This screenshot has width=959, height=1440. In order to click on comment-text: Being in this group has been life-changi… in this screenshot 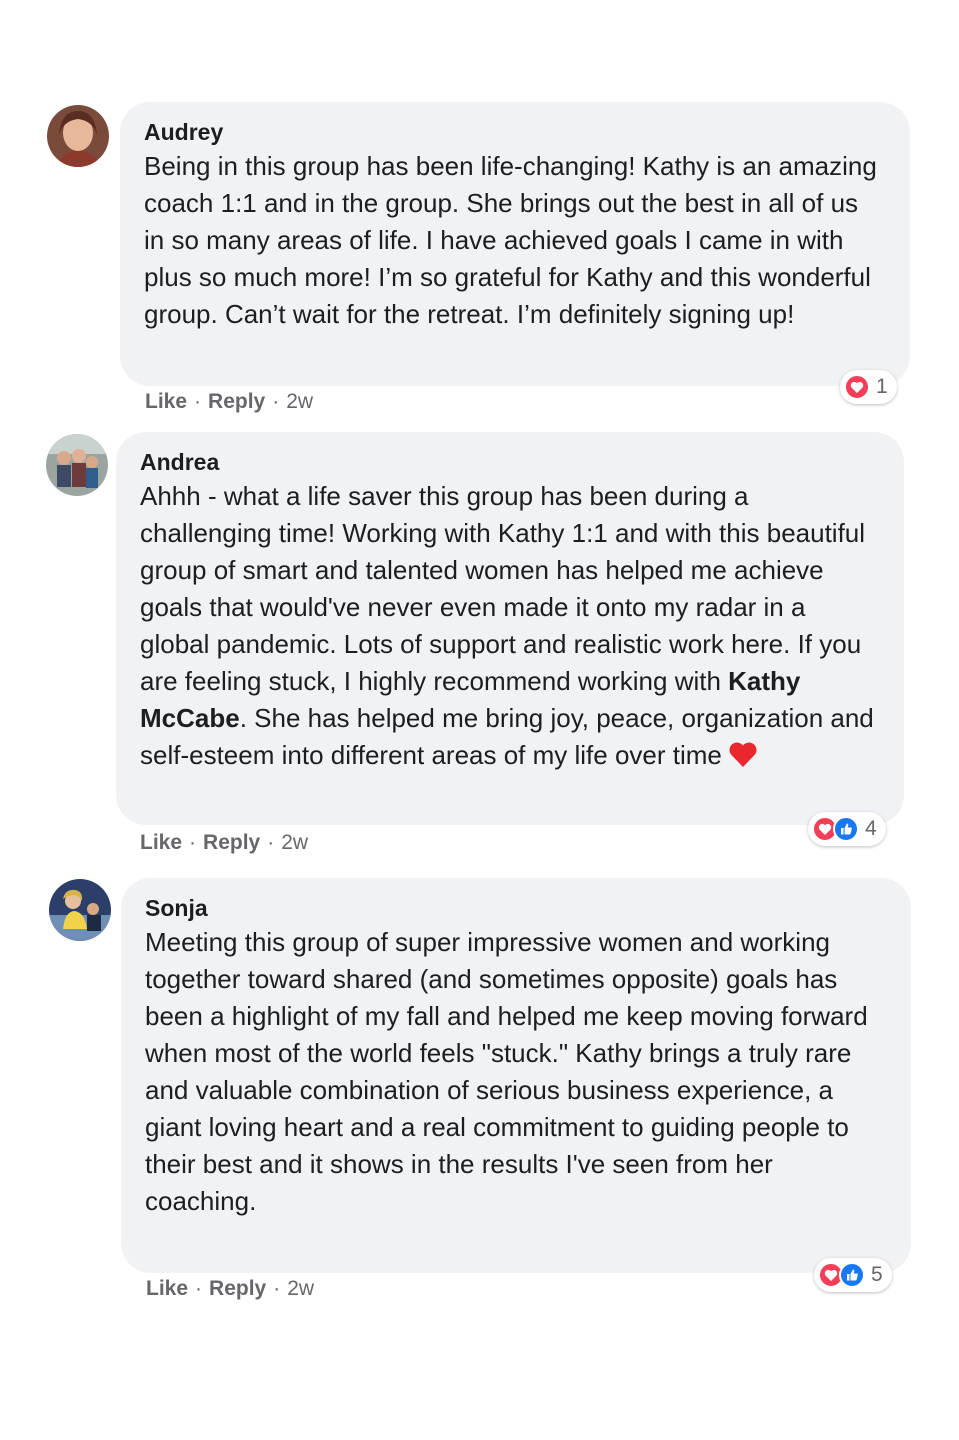, I will do `click(510, 240)`.